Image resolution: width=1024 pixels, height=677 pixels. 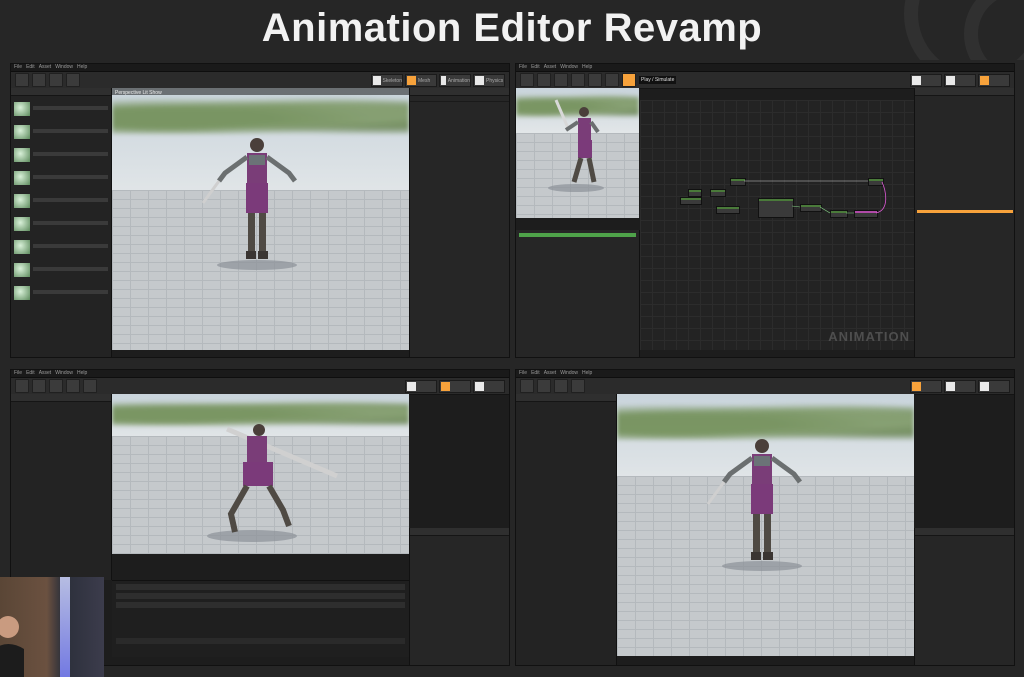 What do you see at coordinates (73, 80) in the screenshot?
I see `reimport-button` at bounding box center [73, 80].